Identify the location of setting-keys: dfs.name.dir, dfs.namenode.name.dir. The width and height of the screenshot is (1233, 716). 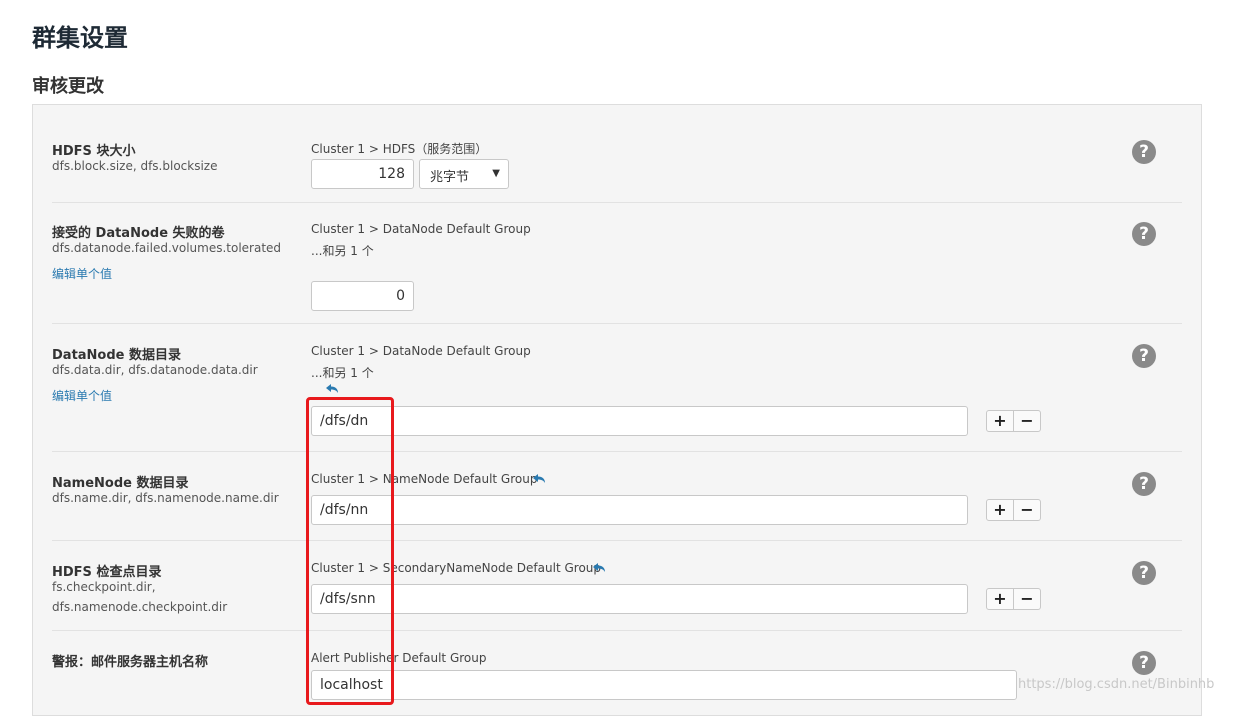
(165, 498).